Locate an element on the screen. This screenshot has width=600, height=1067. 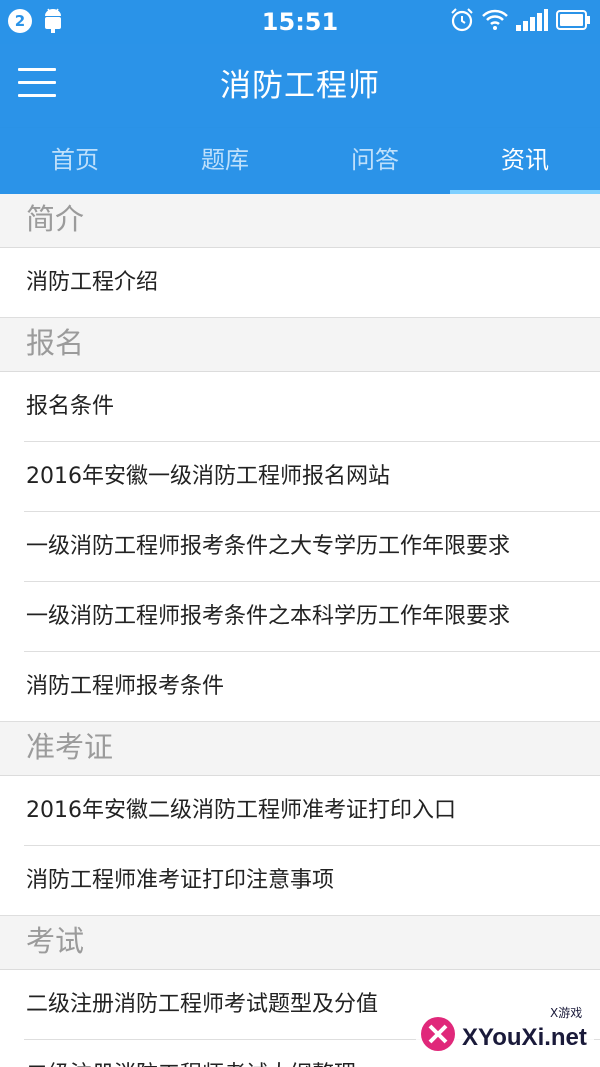
tab-qa: 问答 is located at coordinates (375, 161).